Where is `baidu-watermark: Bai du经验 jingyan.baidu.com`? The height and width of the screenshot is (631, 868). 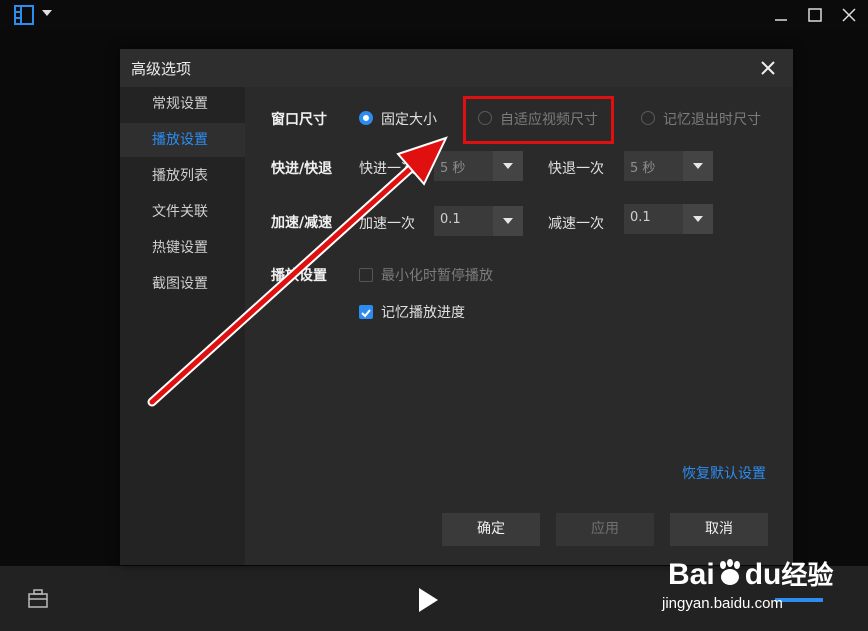 baidu-watermark: Bai du经验 jingyan.baidu.com is located at coordinates (760, 590).